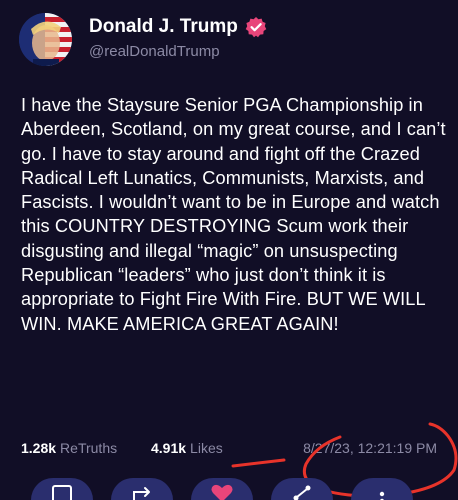  I want to click on retruth-icon, so click(141, 493).